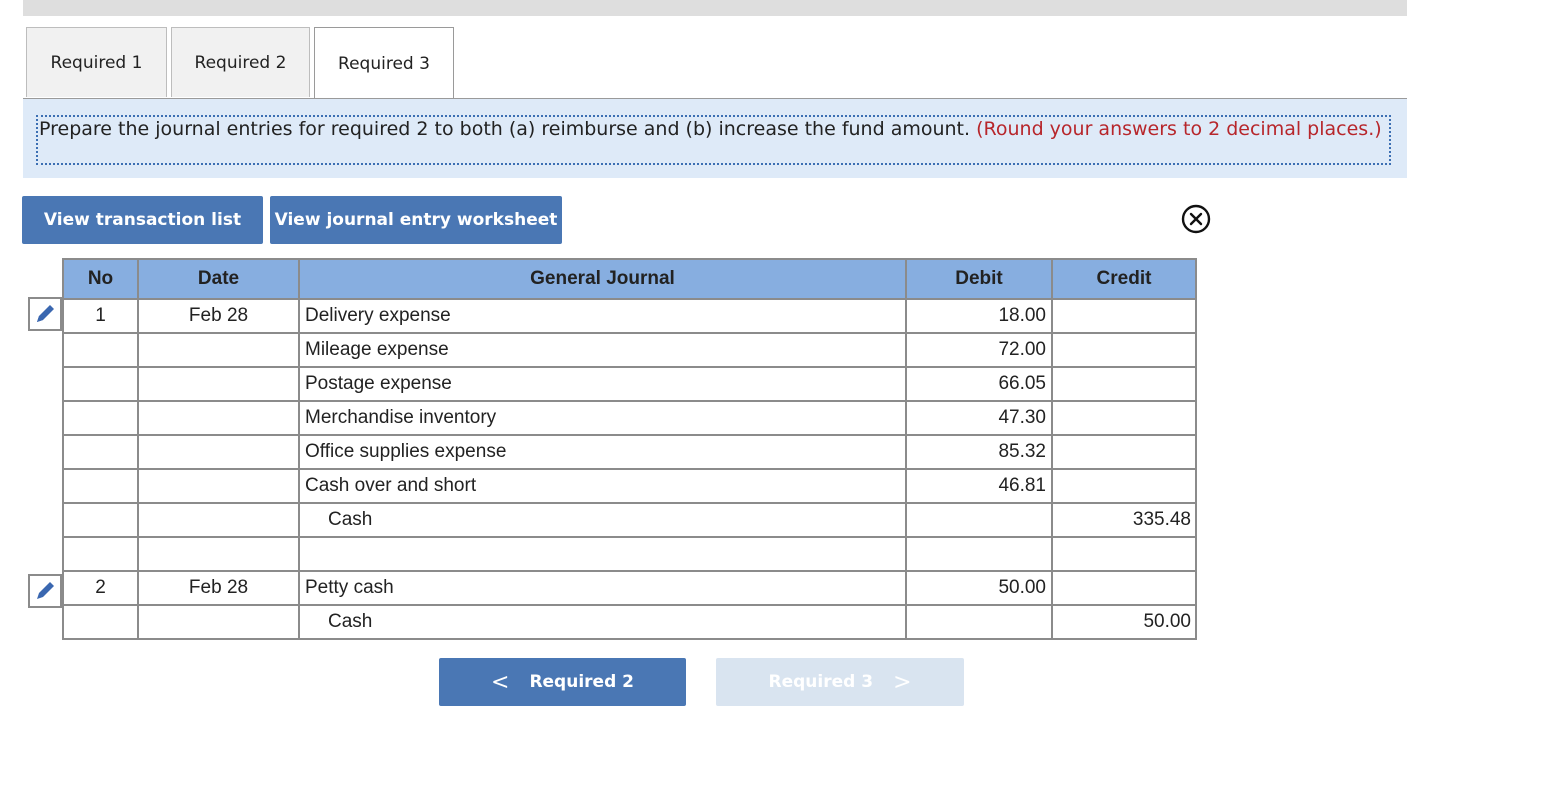 The width and height of the screenshot is (1544, 786). I want to click on view-journal-entry-worksheet-button: View journal entry worksheet, so click(416, 220).